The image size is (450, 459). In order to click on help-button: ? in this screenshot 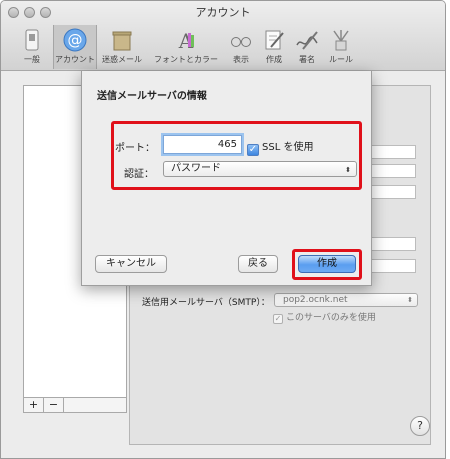, I will do `click(420, 426)`.